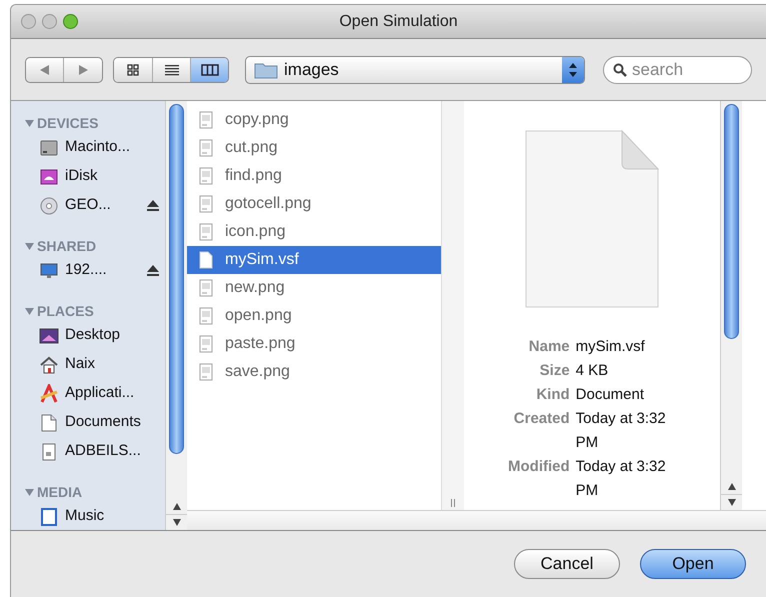 The height and width of the screenshot is (597, 766). I want to click on sidebar-section-title: MEDIA, so click(59, 492).